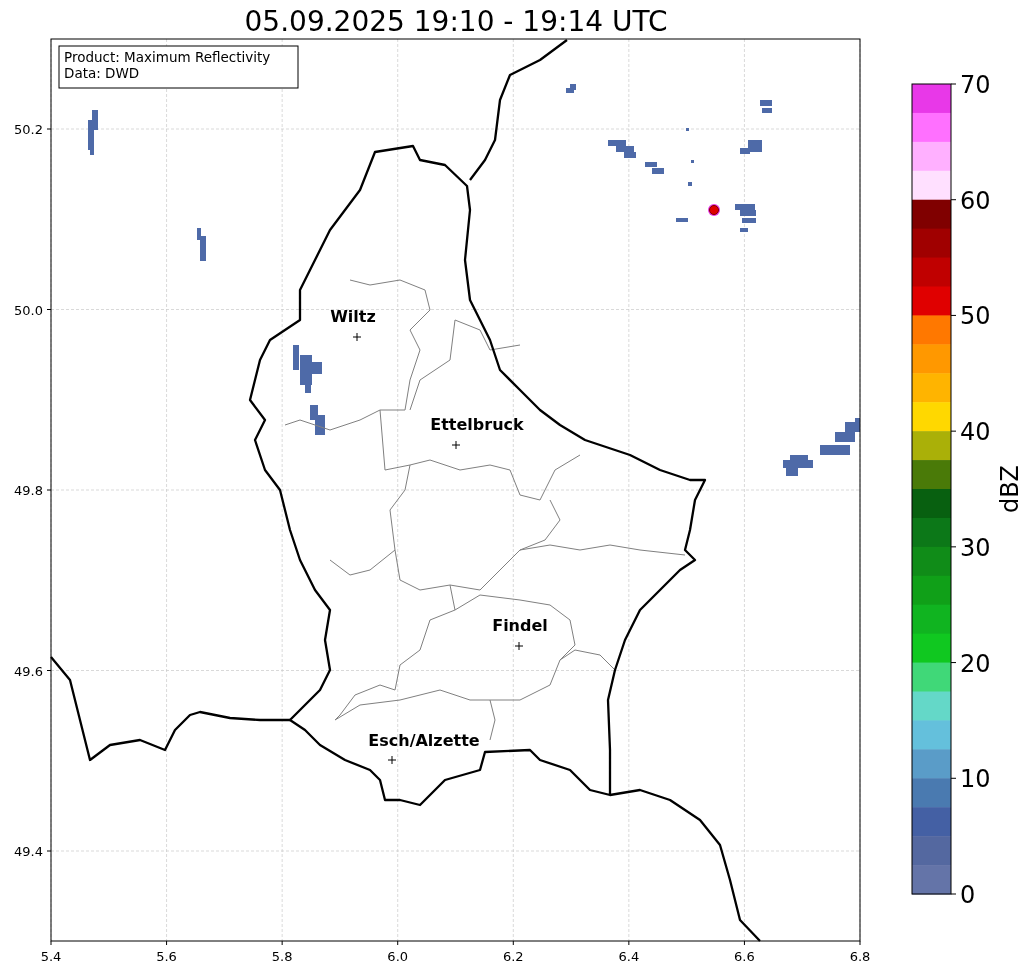 Image resolution: width=1029 pixels, height=973 pixels. I want to click on color-scale-tick-label: 70, so click(975, 85).